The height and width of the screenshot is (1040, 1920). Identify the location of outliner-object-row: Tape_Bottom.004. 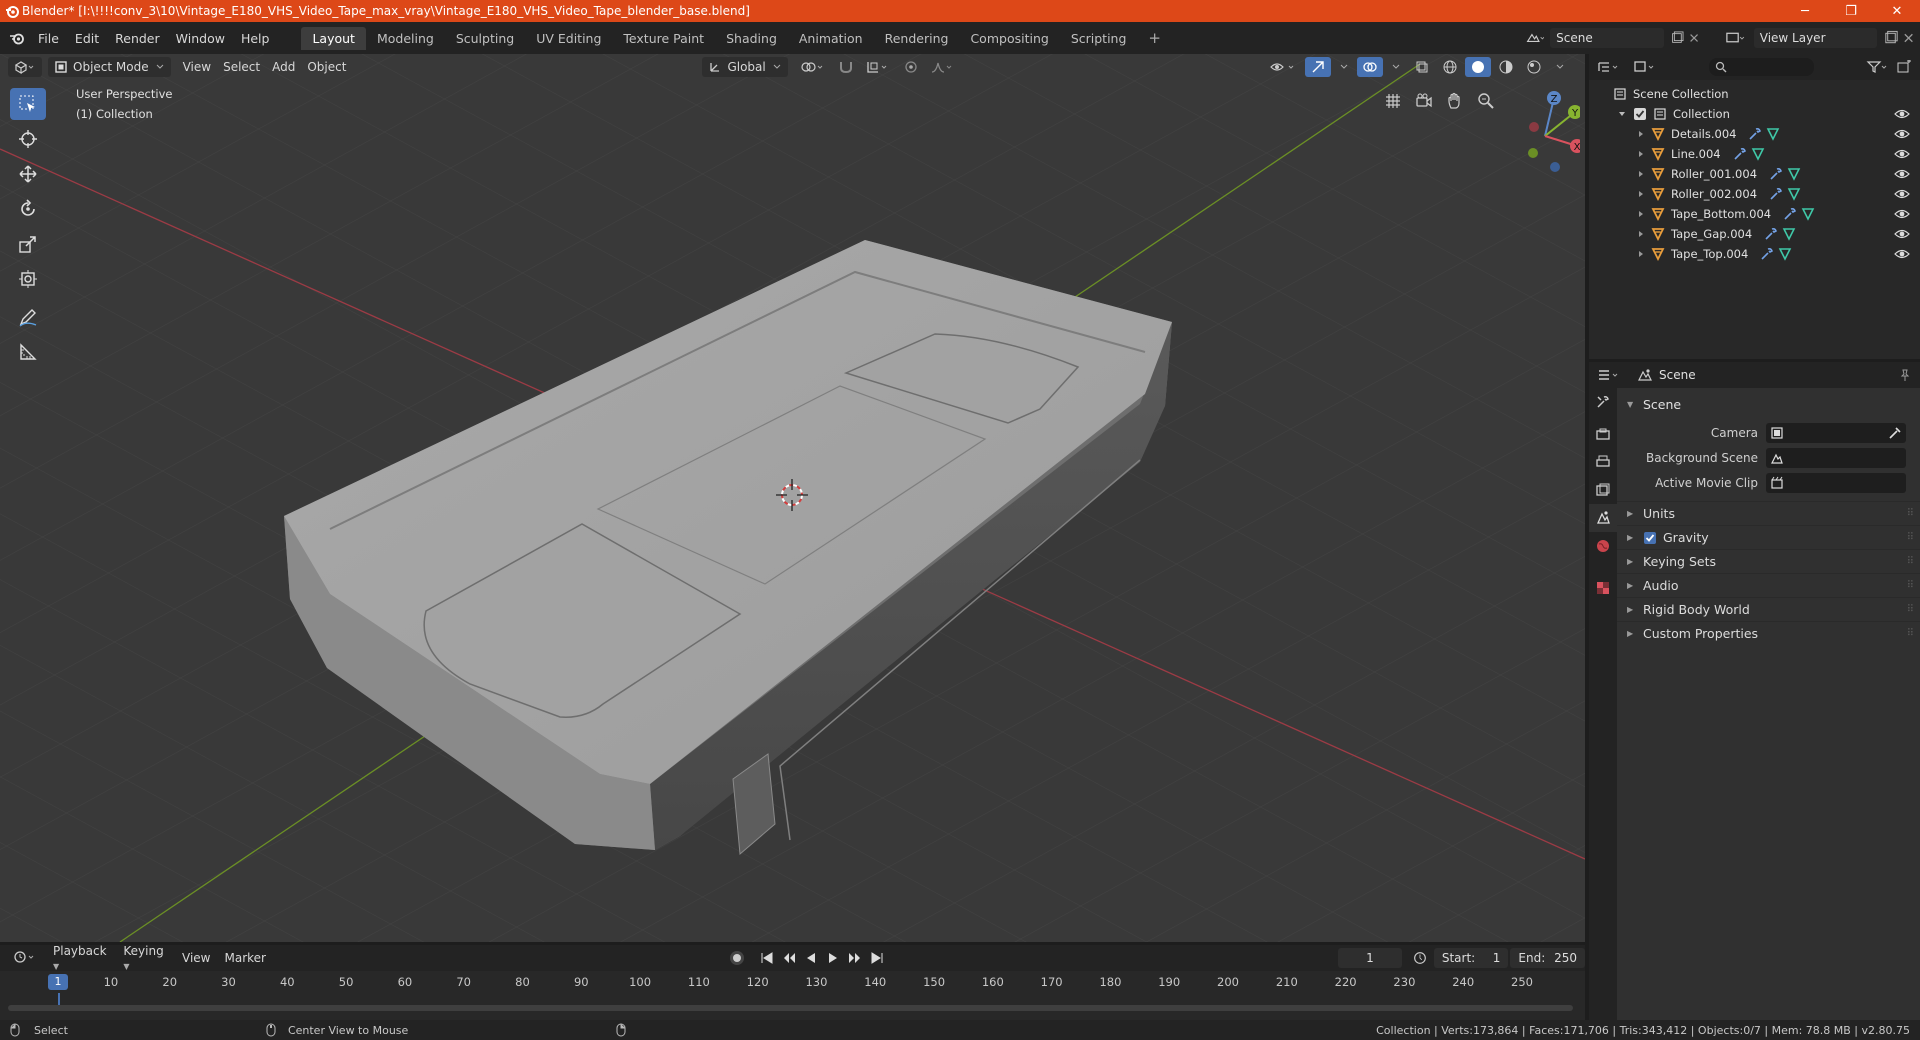
(1754, 214).